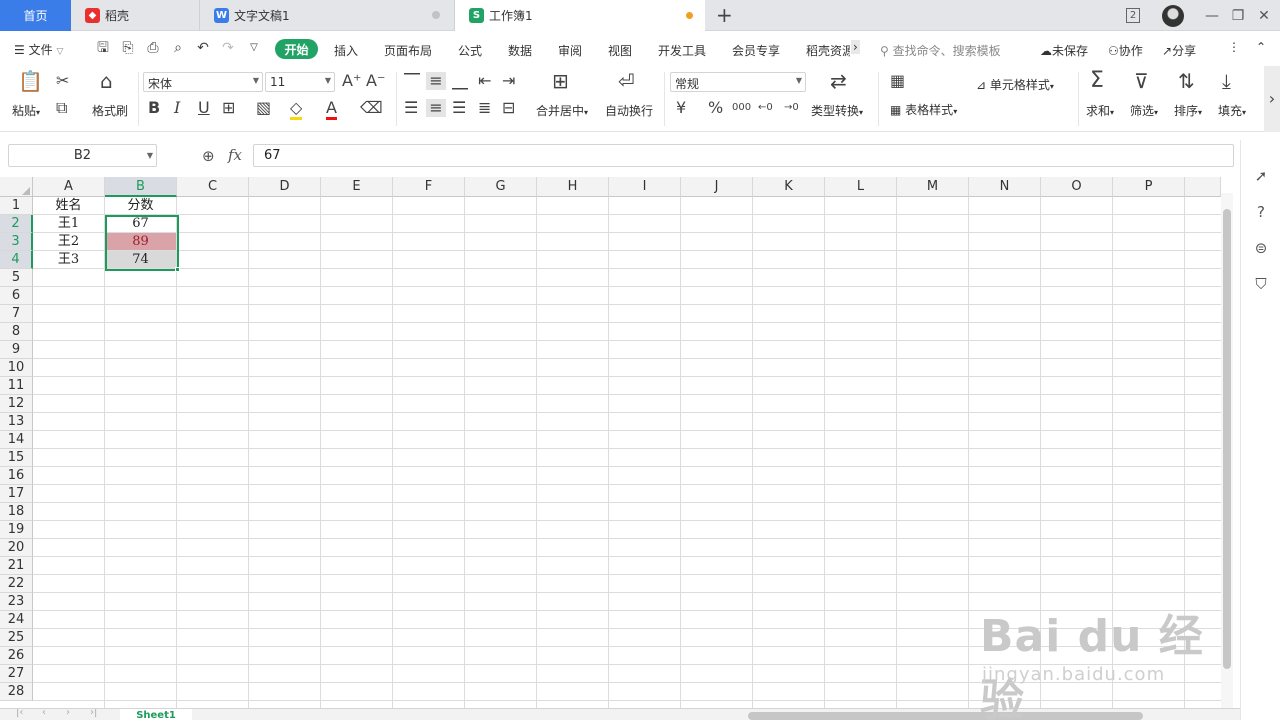  I want to click on row-header-14: 14, so click(16, 440).